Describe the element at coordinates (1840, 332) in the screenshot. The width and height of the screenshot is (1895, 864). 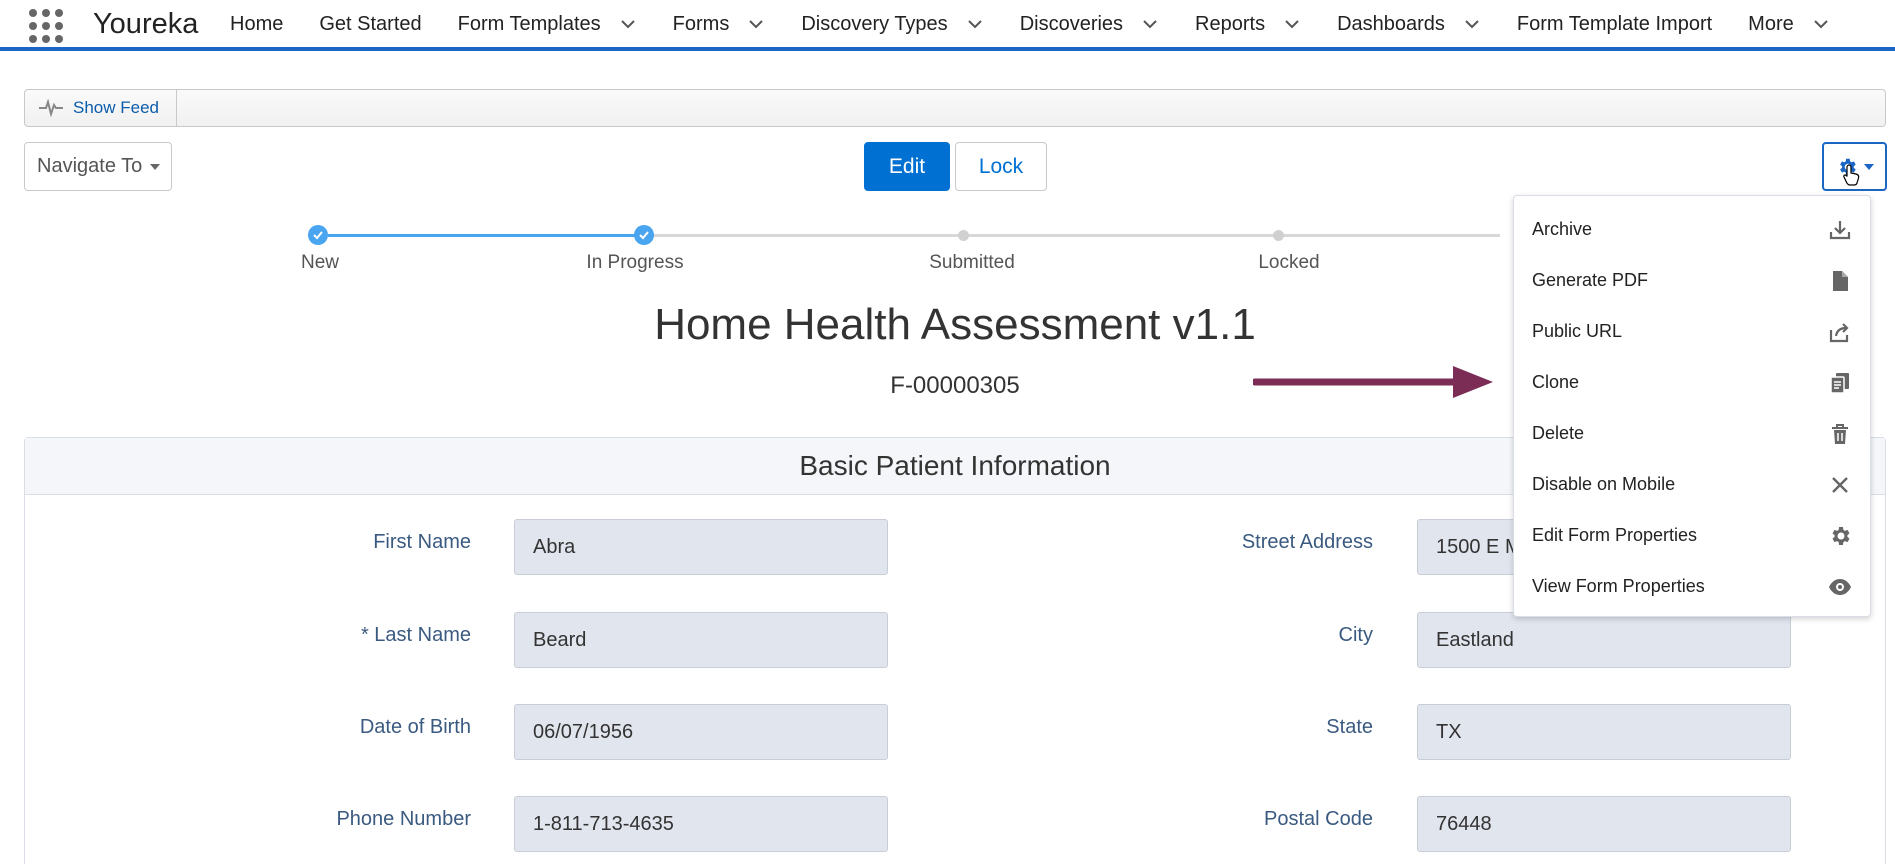
I see `share-icon` at that location.